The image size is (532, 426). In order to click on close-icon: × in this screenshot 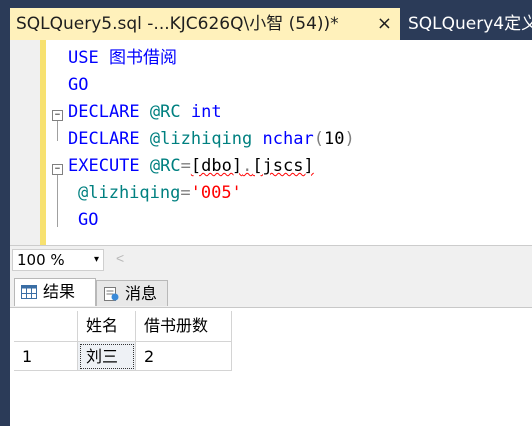, I will do `click(384, 24)`.